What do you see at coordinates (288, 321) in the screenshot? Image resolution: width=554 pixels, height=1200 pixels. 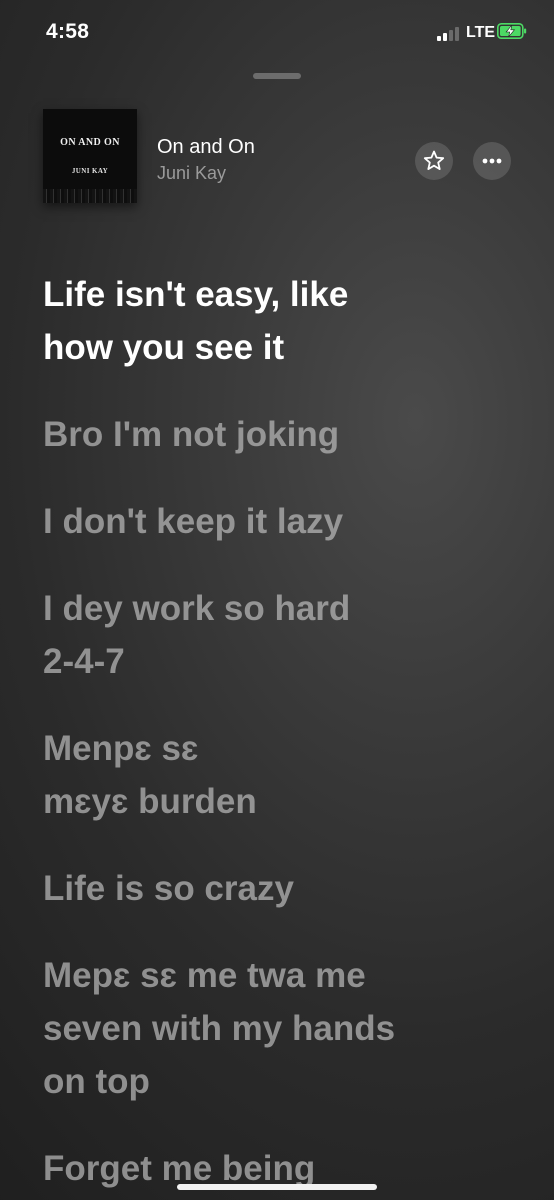 I see `lyric-line-active: Life isn't easy, like how you see it` at bounding box center [288, 321].